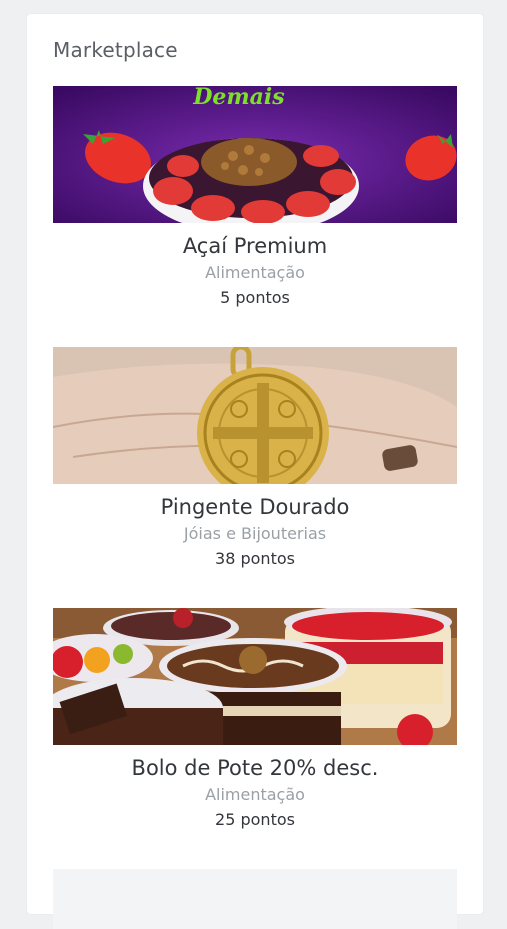 Image resolution: width=507 pixels, height=929 pixels. I want to click on next-product-card, so click(255, 899).